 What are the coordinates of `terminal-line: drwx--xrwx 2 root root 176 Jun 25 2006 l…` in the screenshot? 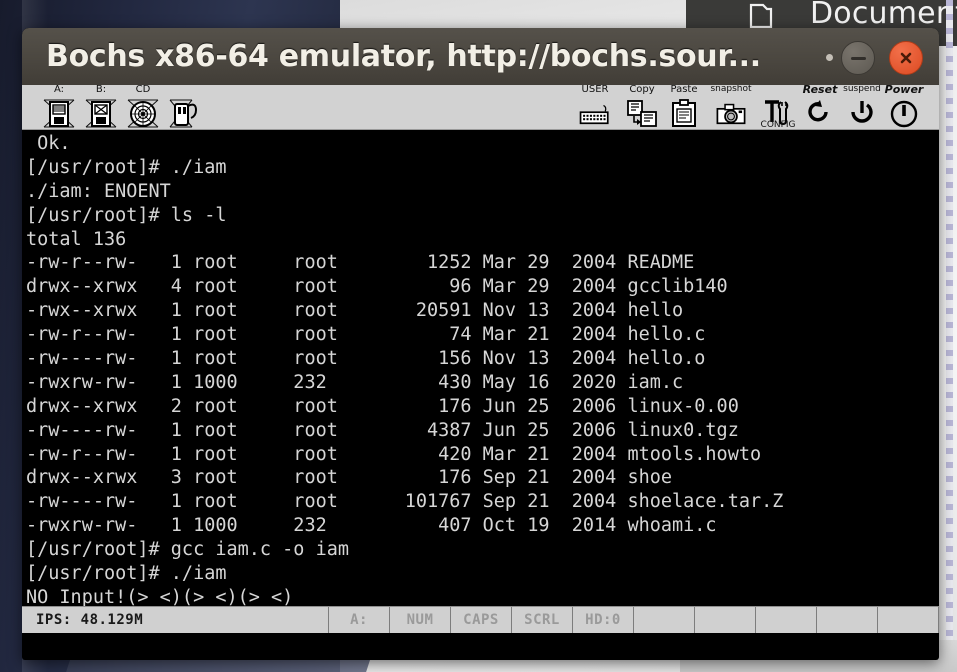 It's located at (382, 406).